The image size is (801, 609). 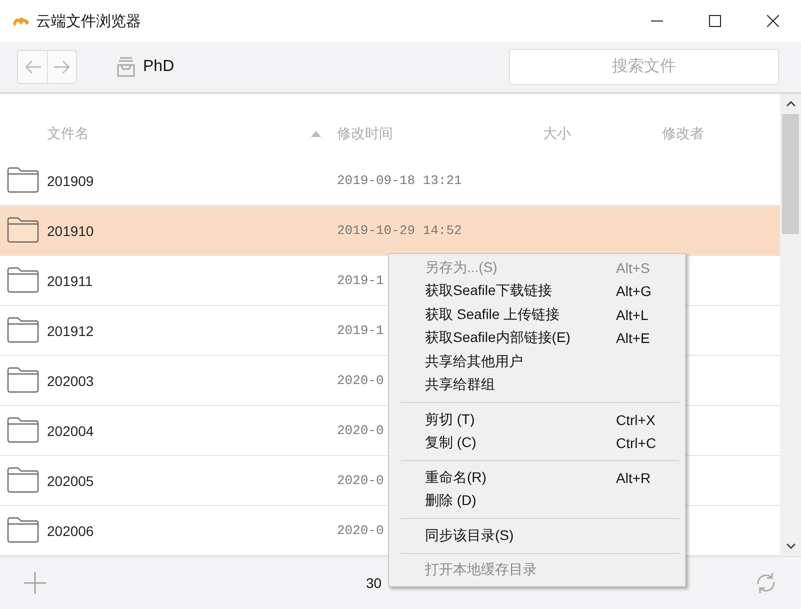 I want to click on forward-arrow-icon, so click(x=62, y=67).